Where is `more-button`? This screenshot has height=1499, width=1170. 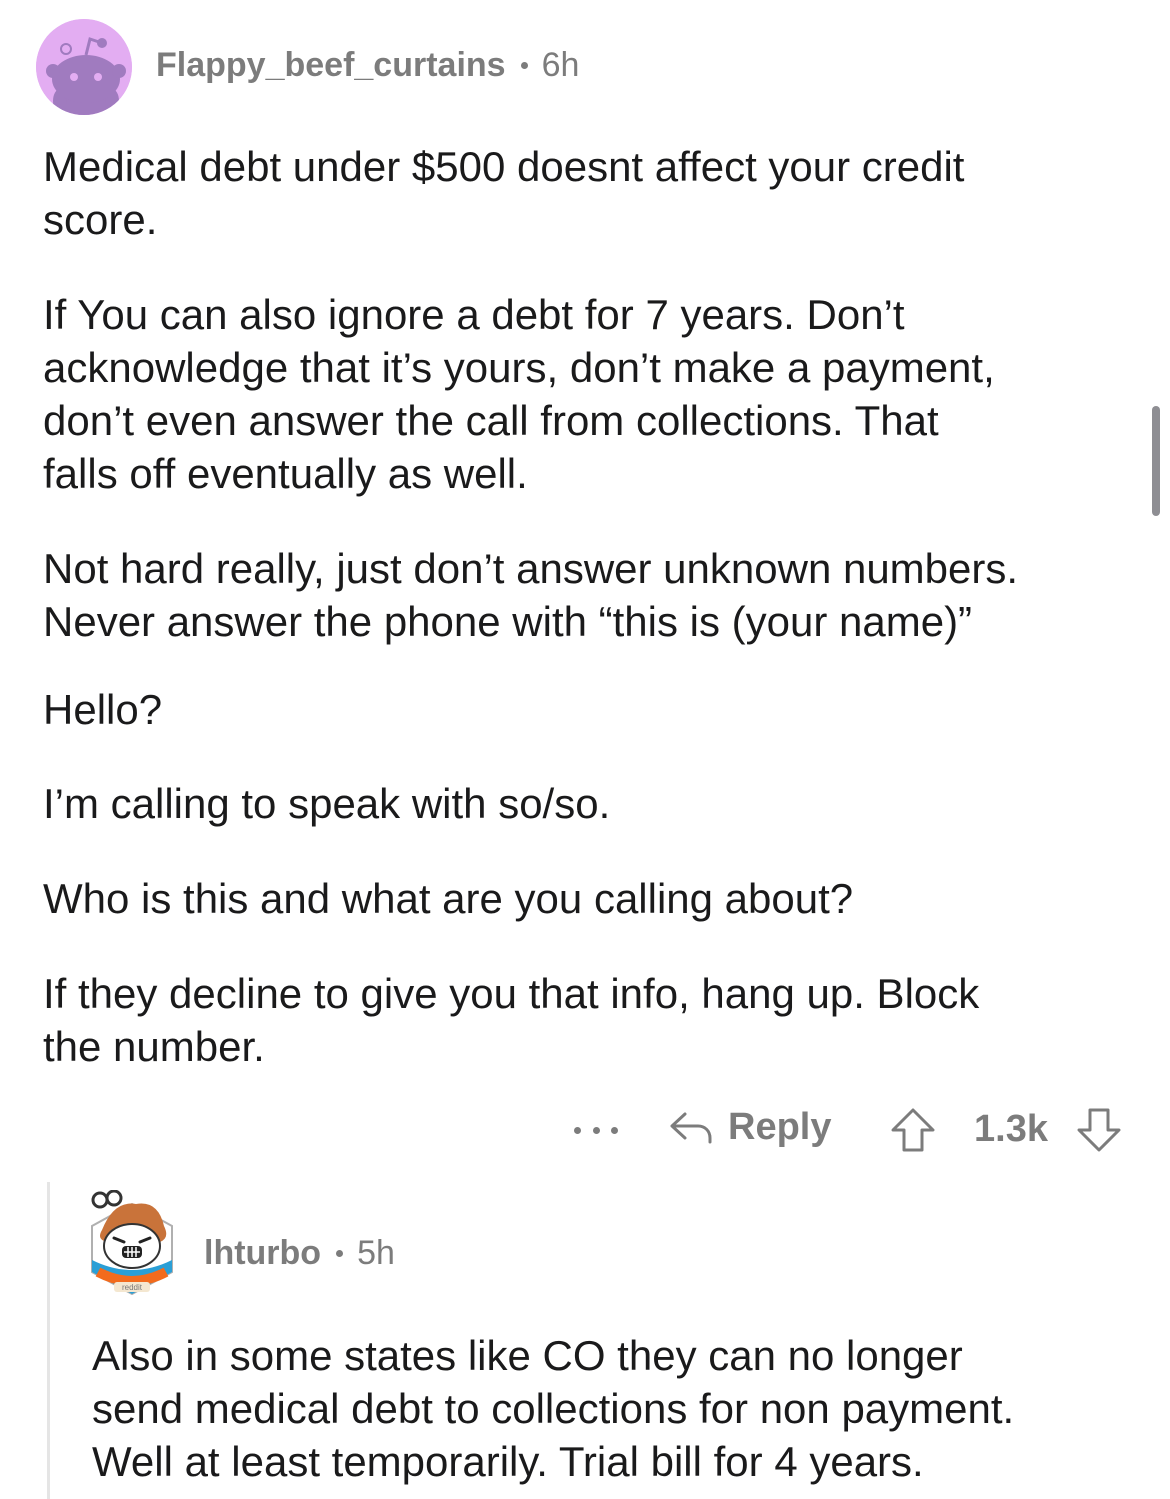 more-button is located at coordinates (596, 1130).